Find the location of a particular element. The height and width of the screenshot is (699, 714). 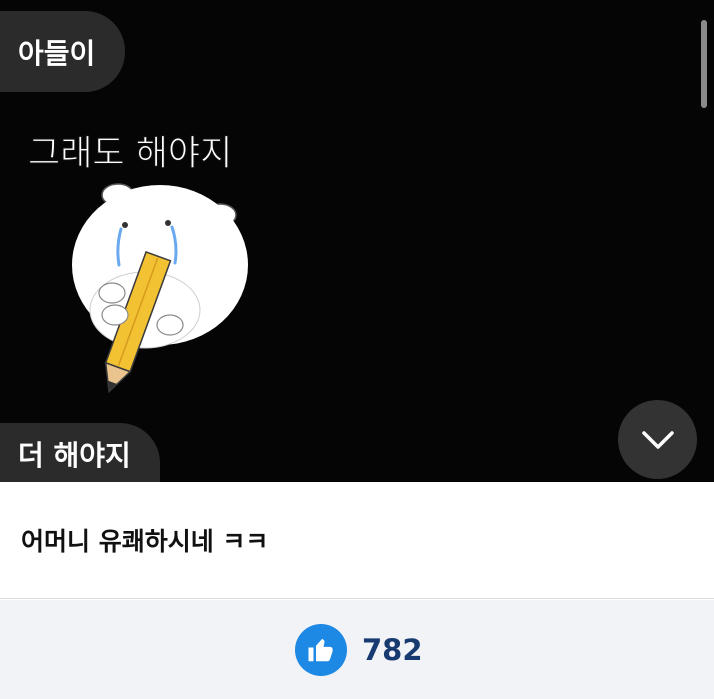

chat-bubble-top: 아들이 is located at coordinates (62, 51).